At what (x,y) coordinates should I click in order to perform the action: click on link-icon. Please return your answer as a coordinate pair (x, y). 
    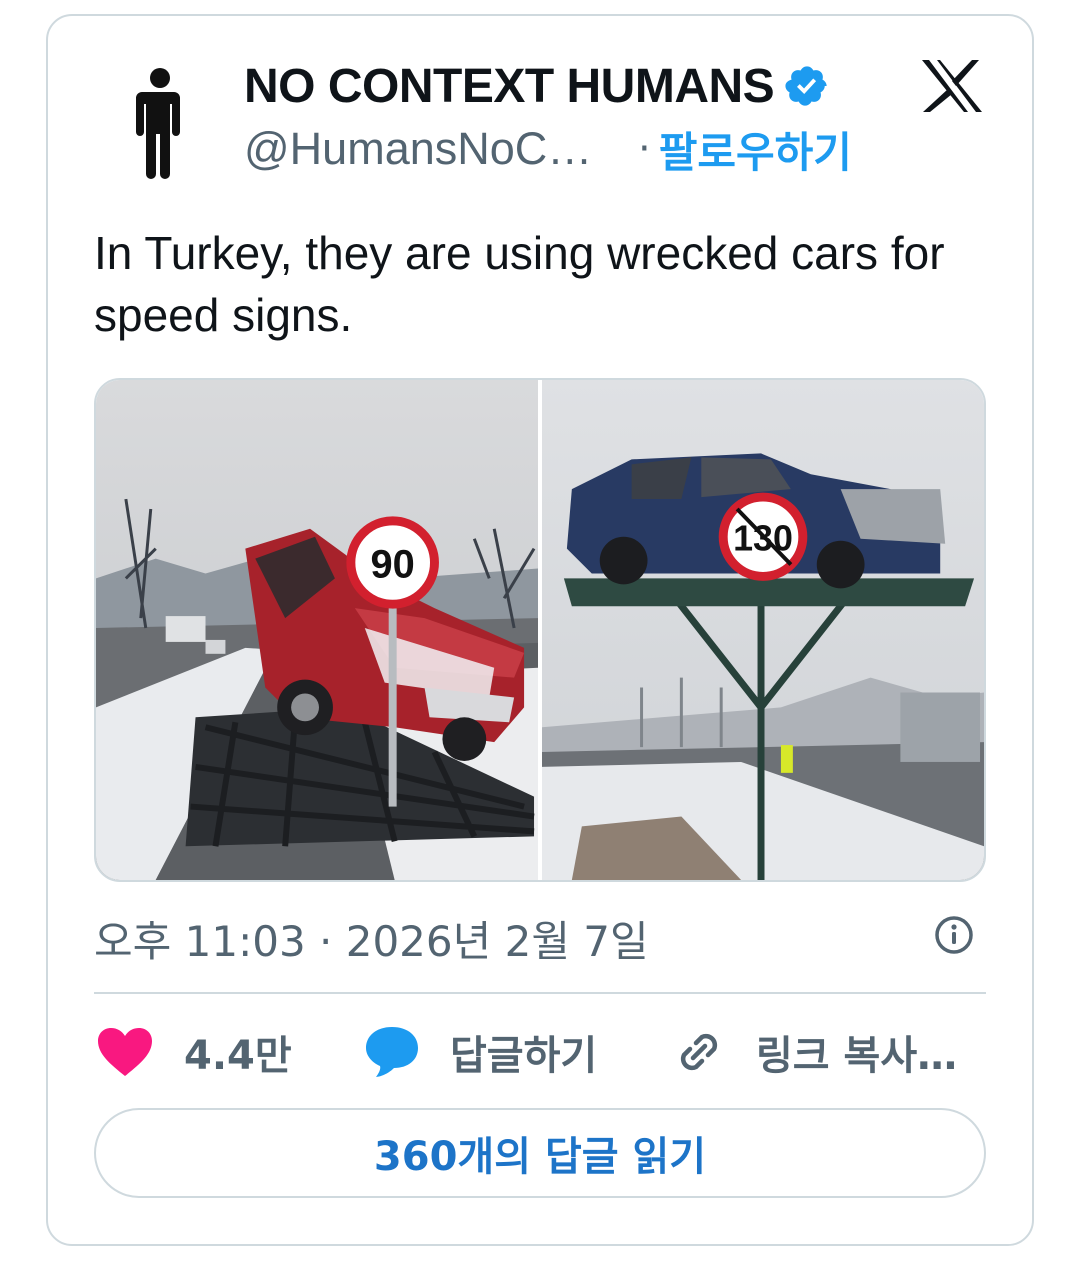
    Looking at the image, I should click on (699, 1052).